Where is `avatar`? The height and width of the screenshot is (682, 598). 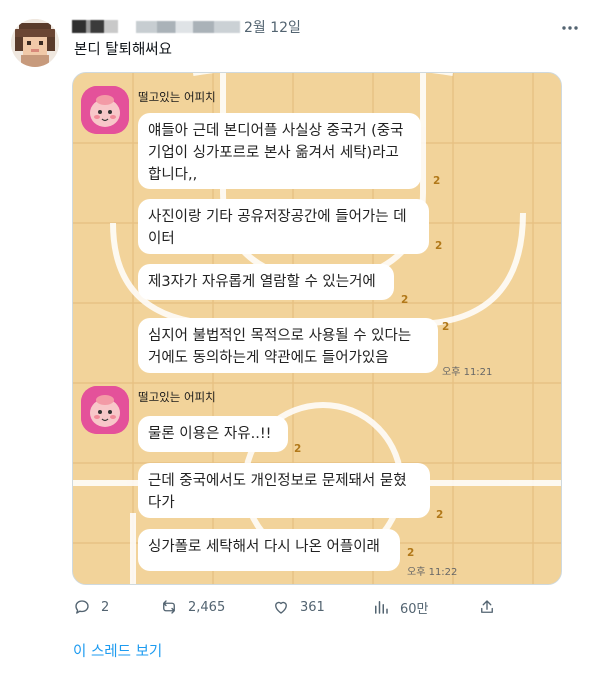
avatar is located at coordinates (35, 43).